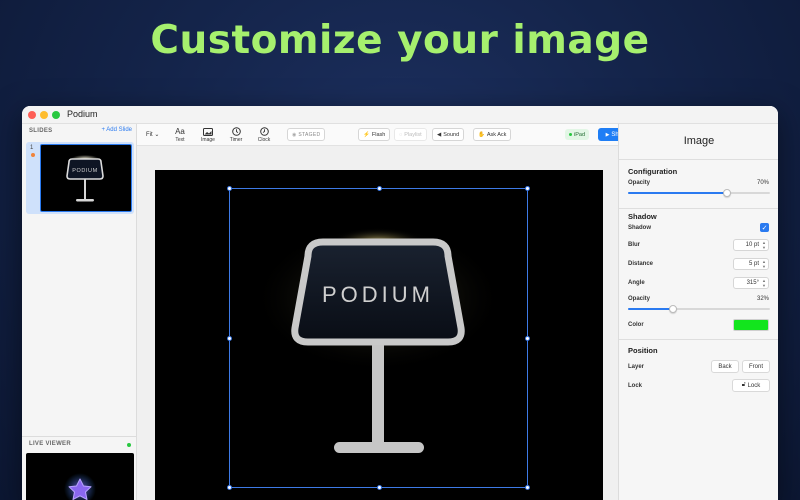 This screenshot has height=500, width=800. I want to click on config-opacity-value: 70%, so click(762, 183).